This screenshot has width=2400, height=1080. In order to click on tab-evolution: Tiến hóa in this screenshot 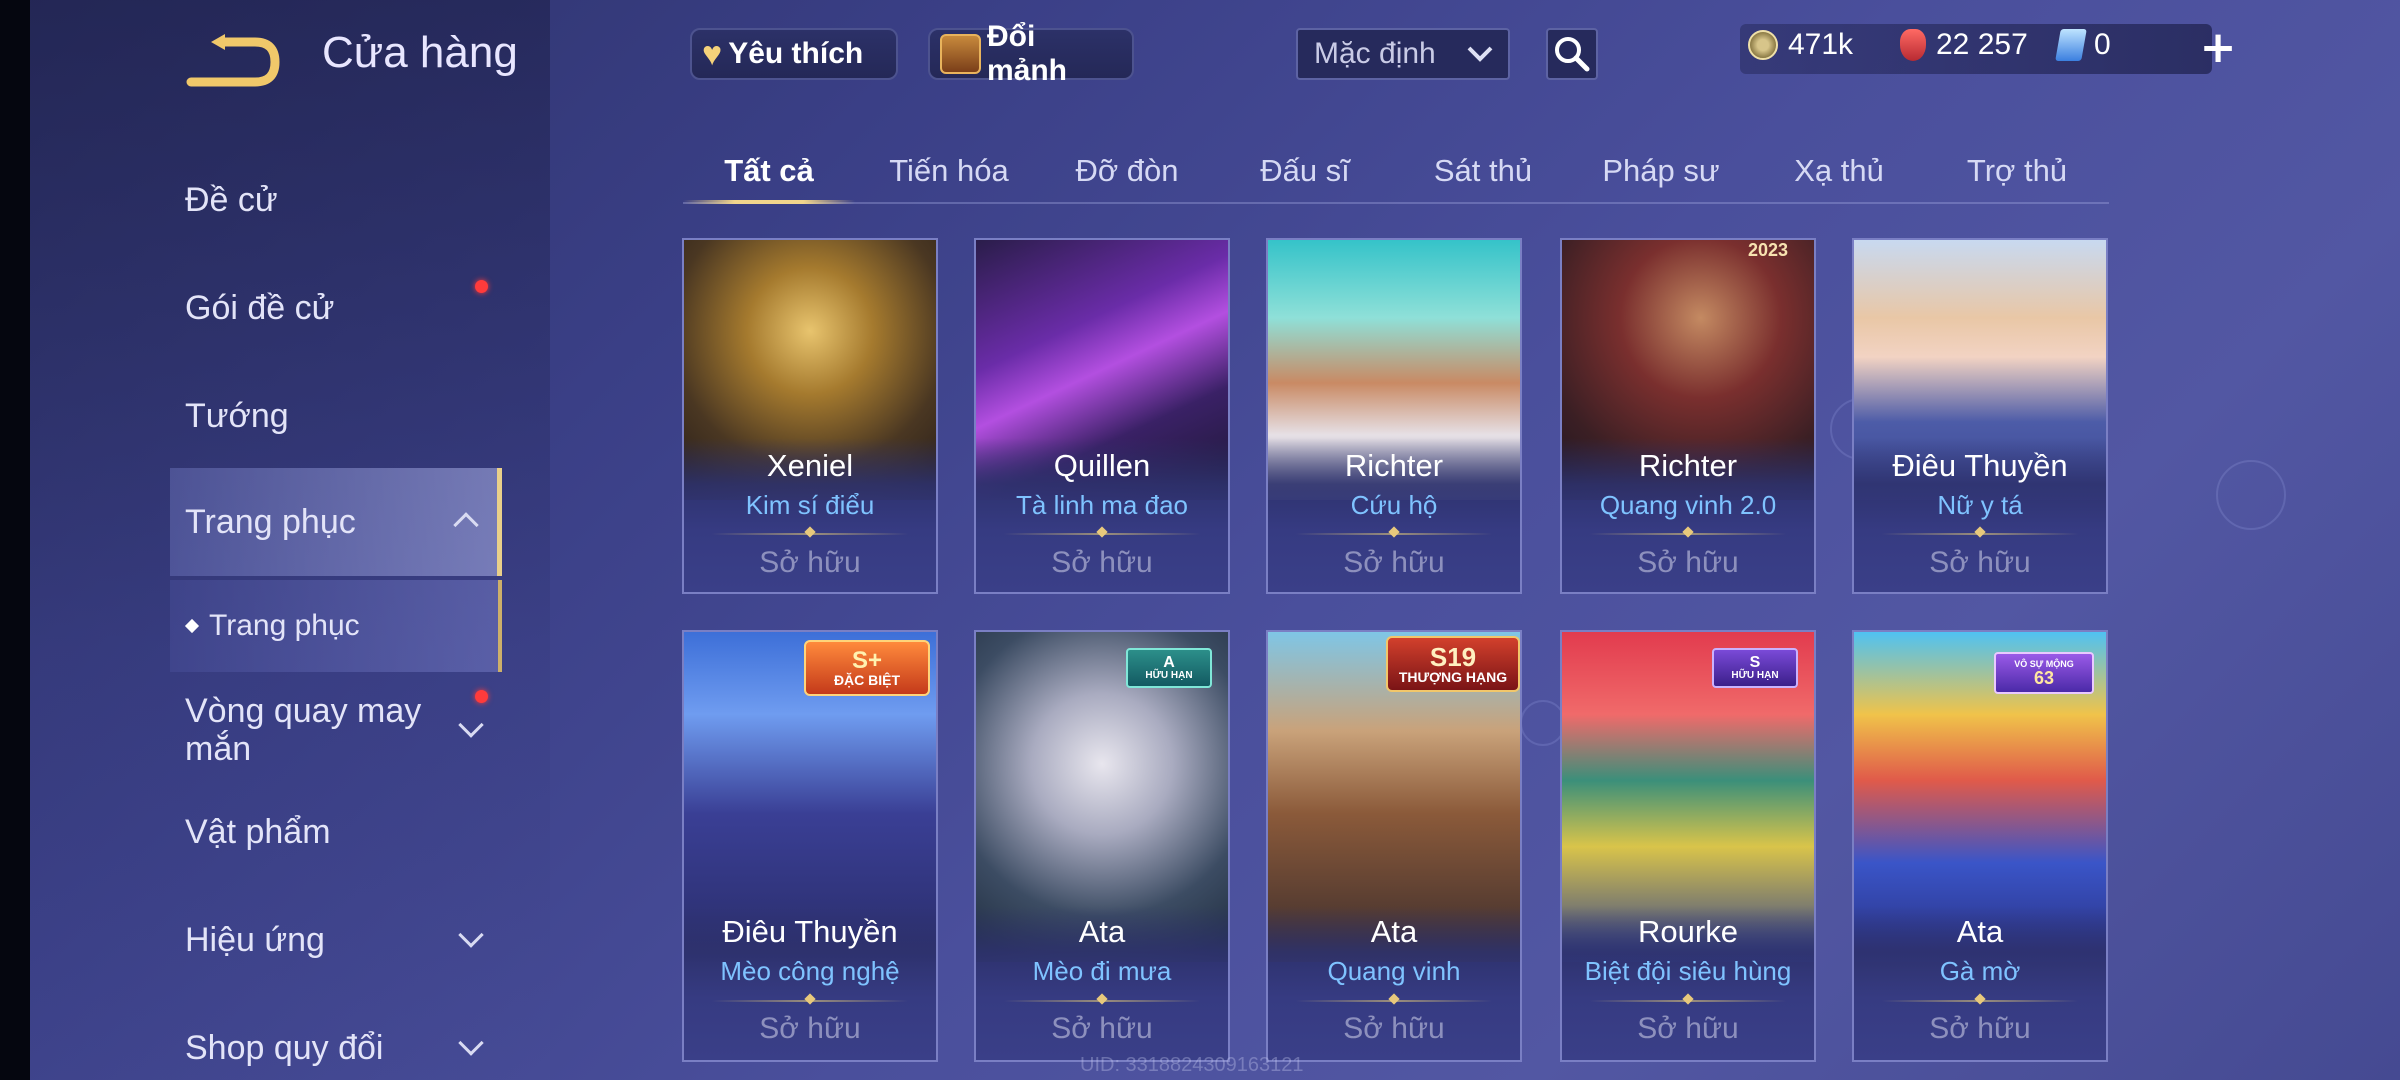, I will do `click(949, 171)`.